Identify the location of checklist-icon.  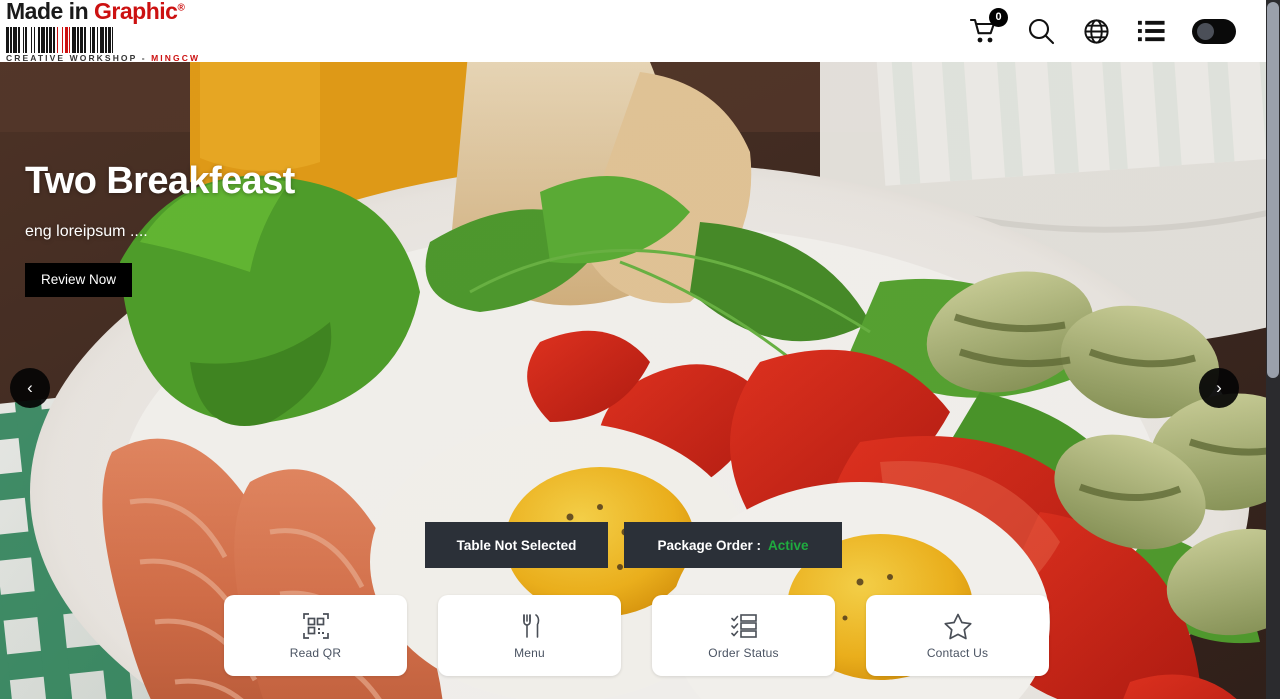
(744, 626).